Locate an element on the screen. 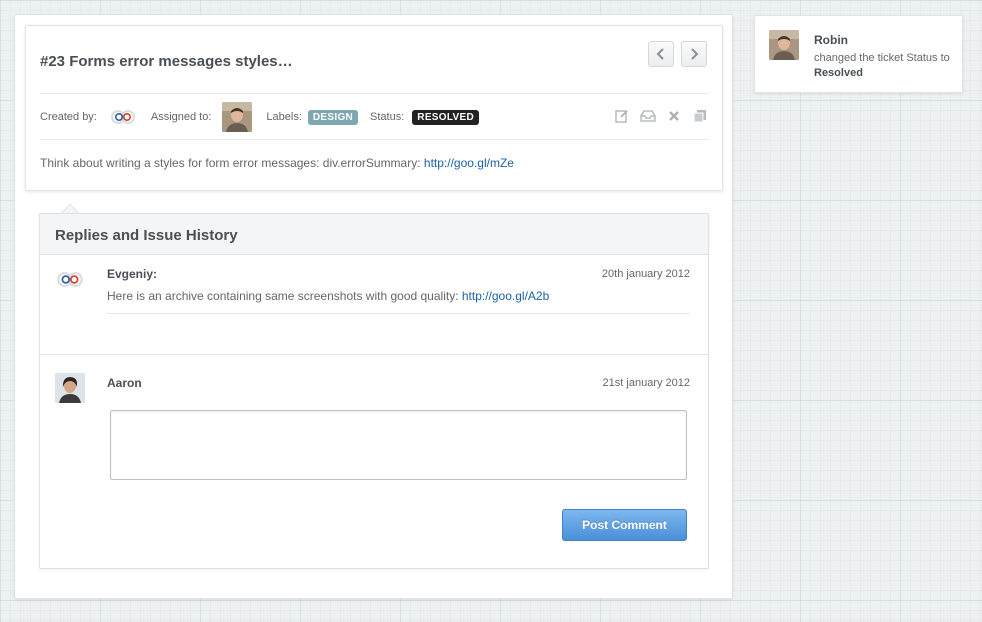 The image size is (982, 622). edit-icon is located at coordinates (622, 116).